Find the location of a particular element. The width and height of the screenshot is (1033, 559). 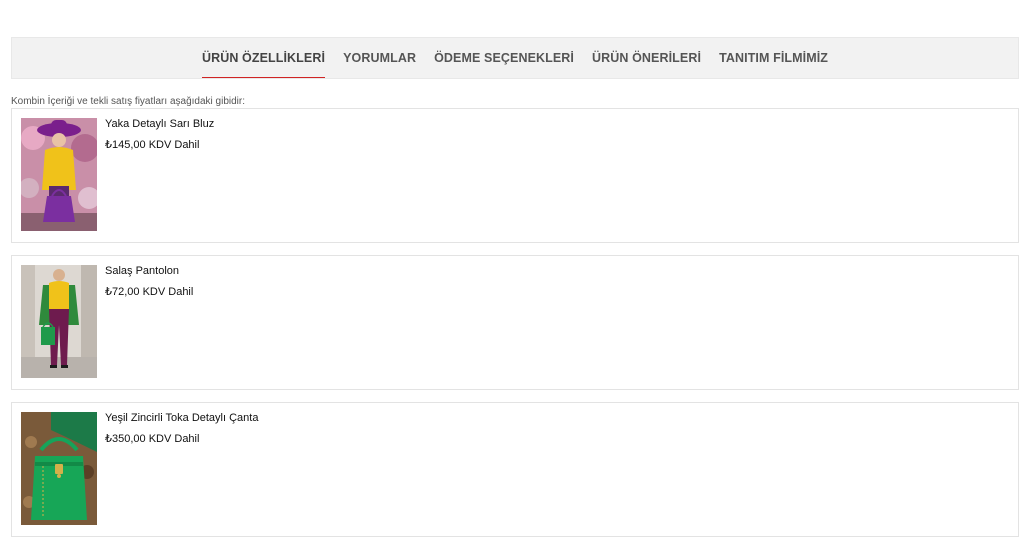

product-price: ₺145,00 KDV Dahil is located at coordinates (152, 145).